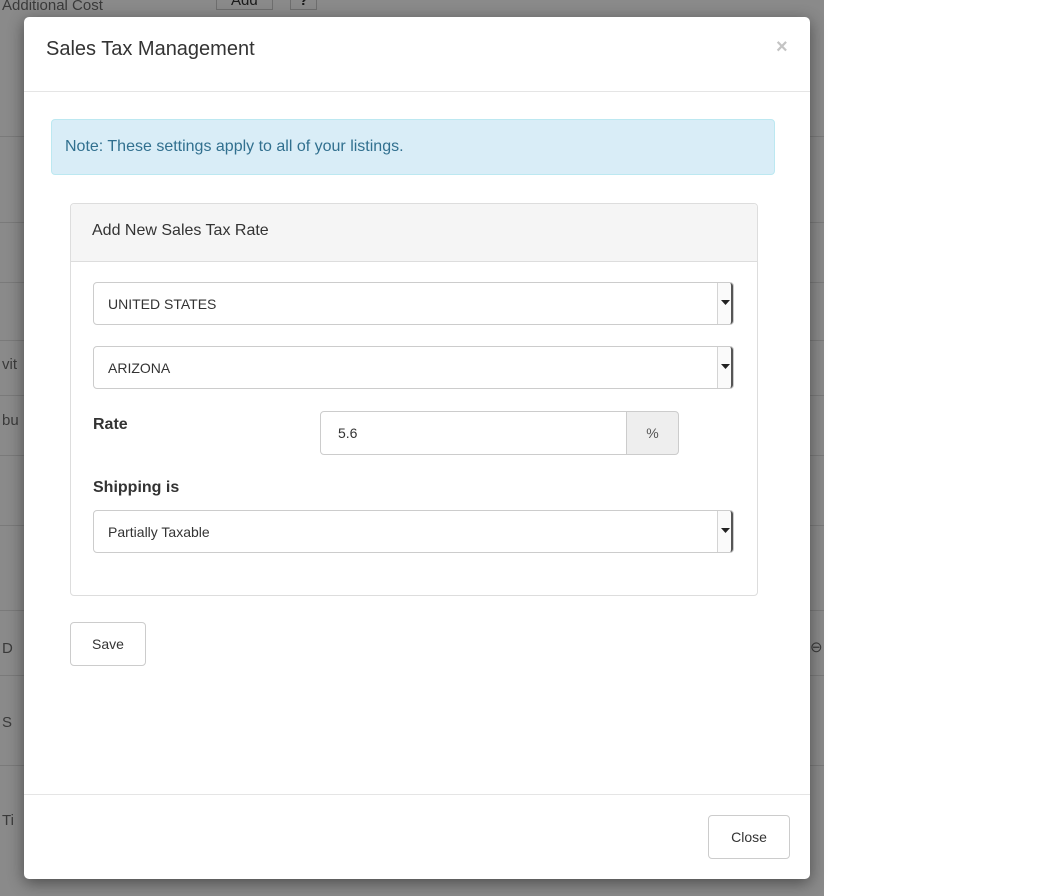 The image size is (1038, 896). Describe the element at coordinates (162, 304) in the screenshot. I see `country-select-value: UNITED STATES` at that location.